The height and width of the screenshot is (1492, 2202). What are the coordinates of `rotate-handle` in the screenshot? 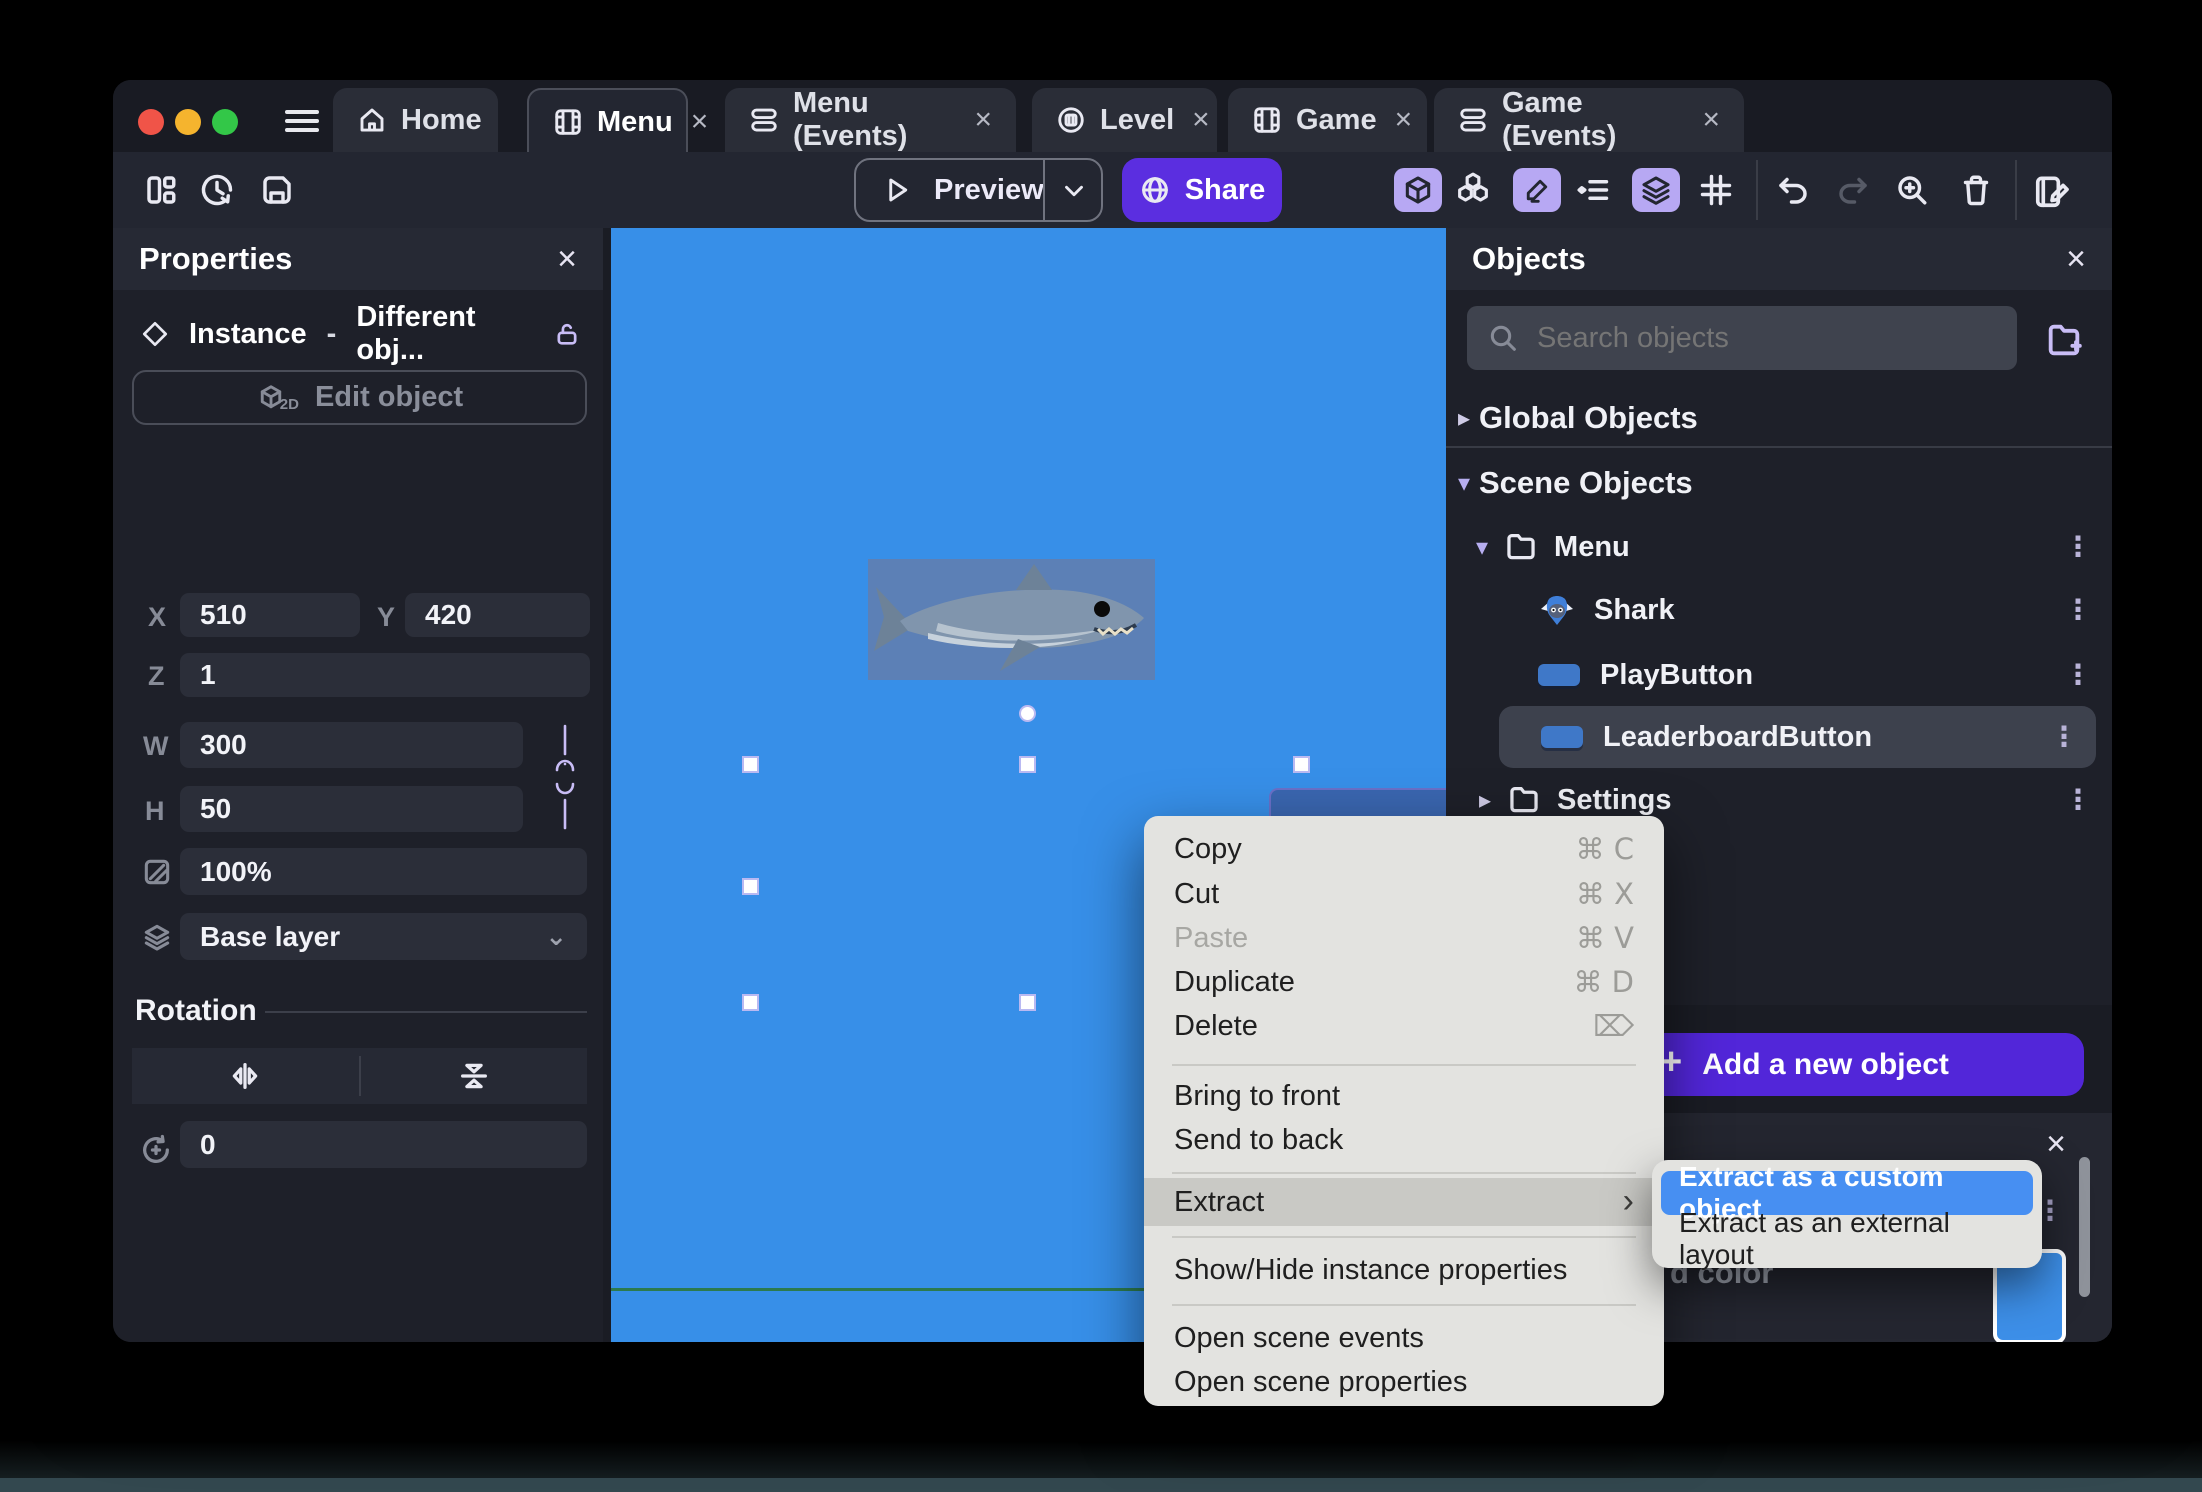 It's located at (1027, 713).